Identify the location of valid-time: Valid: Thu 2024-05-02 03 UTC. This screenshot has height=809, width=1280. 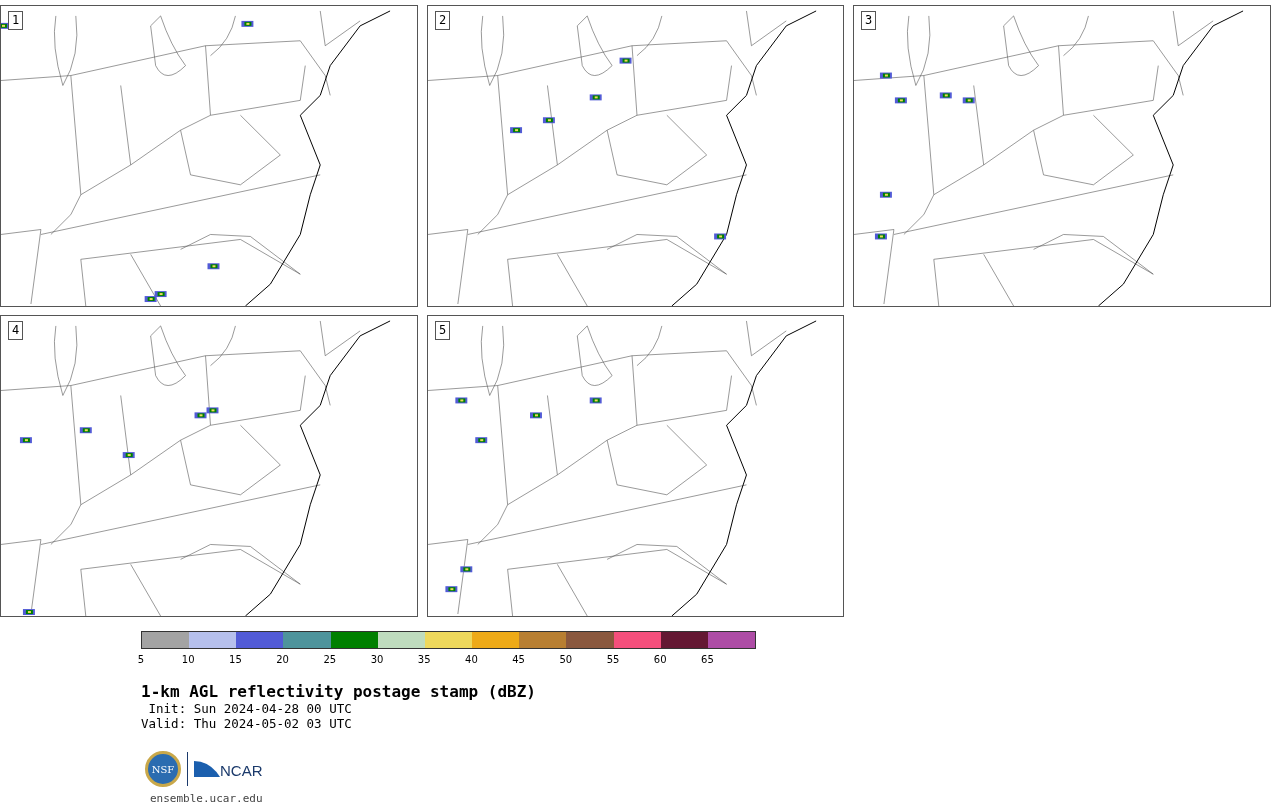
(247, 723).